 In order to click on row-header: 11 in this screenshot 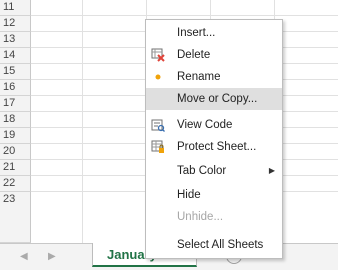, I will do `click(15, 8)`.